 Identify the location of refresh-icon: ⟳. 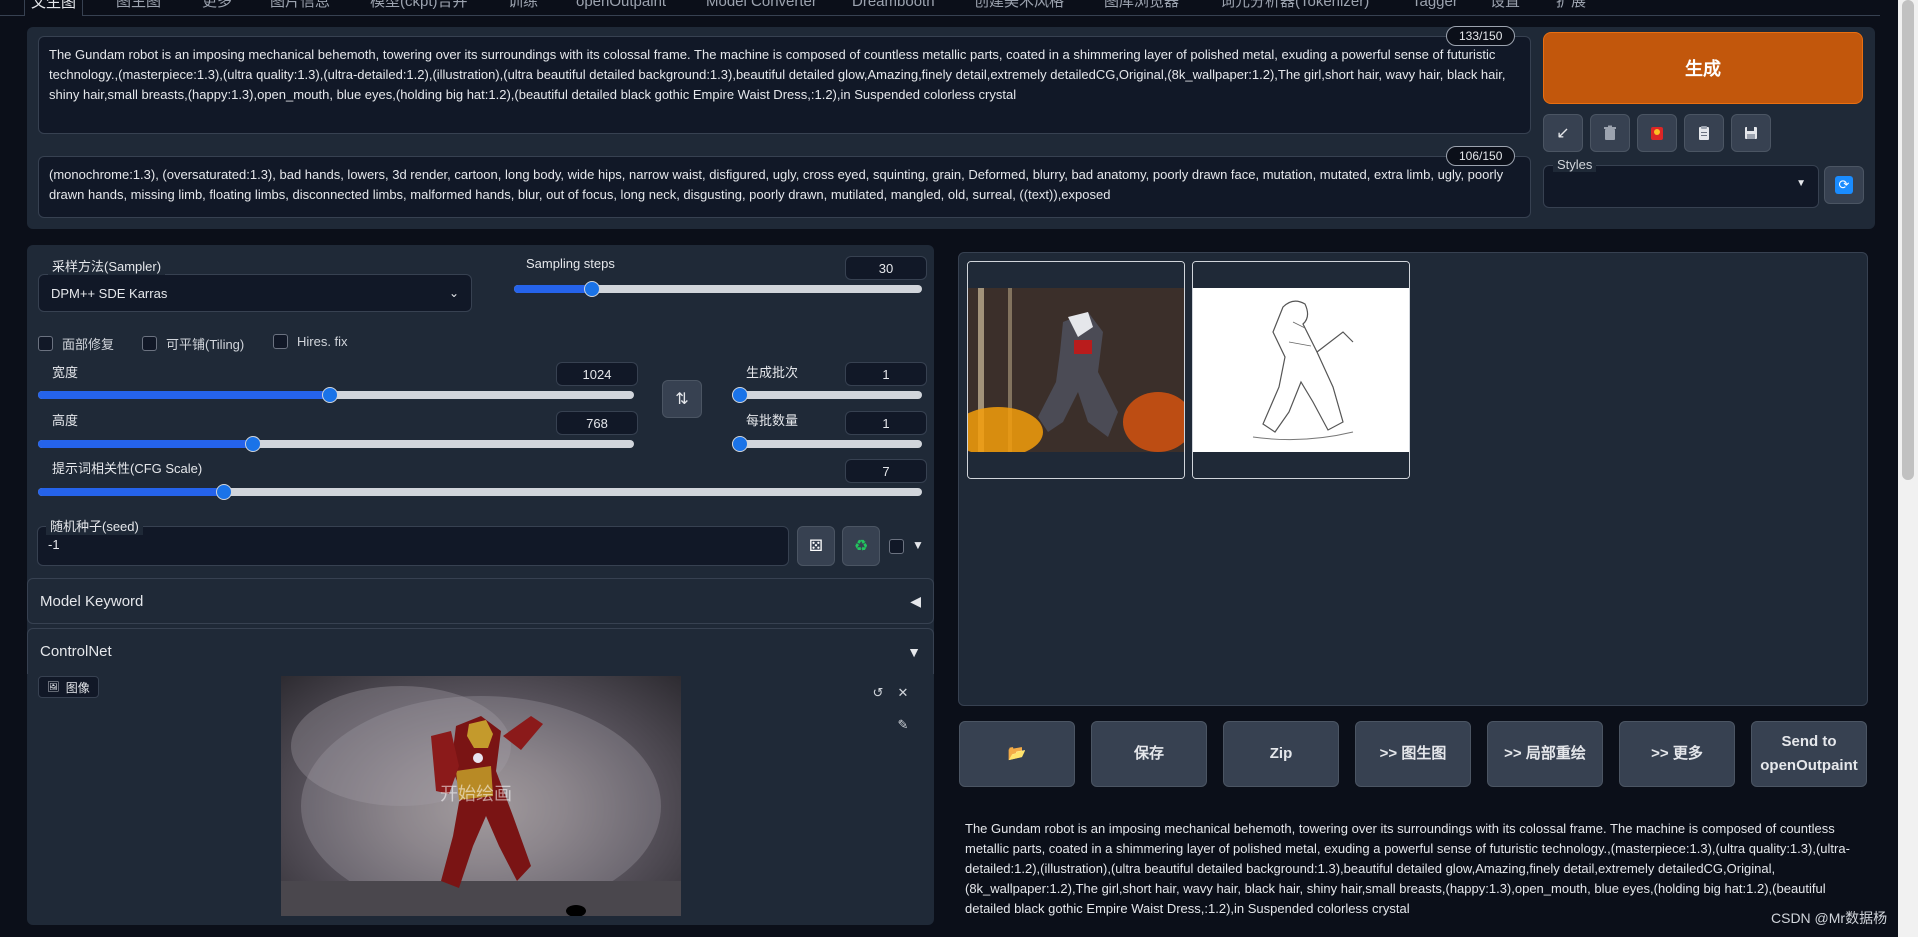
(1844, 185).